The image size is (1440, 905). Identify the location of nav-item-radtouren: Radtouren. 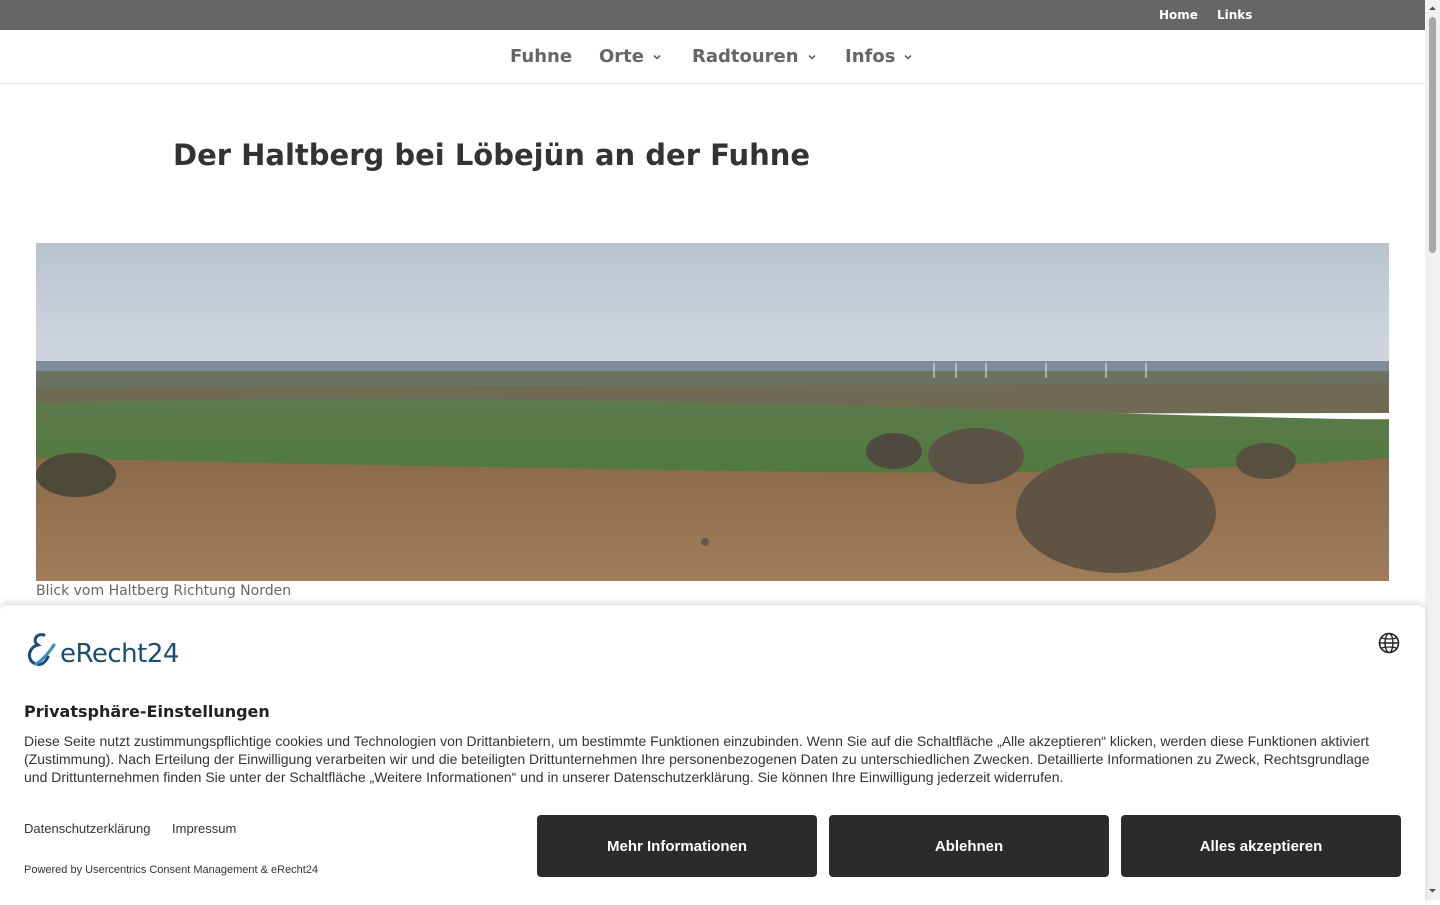
(754, 56).